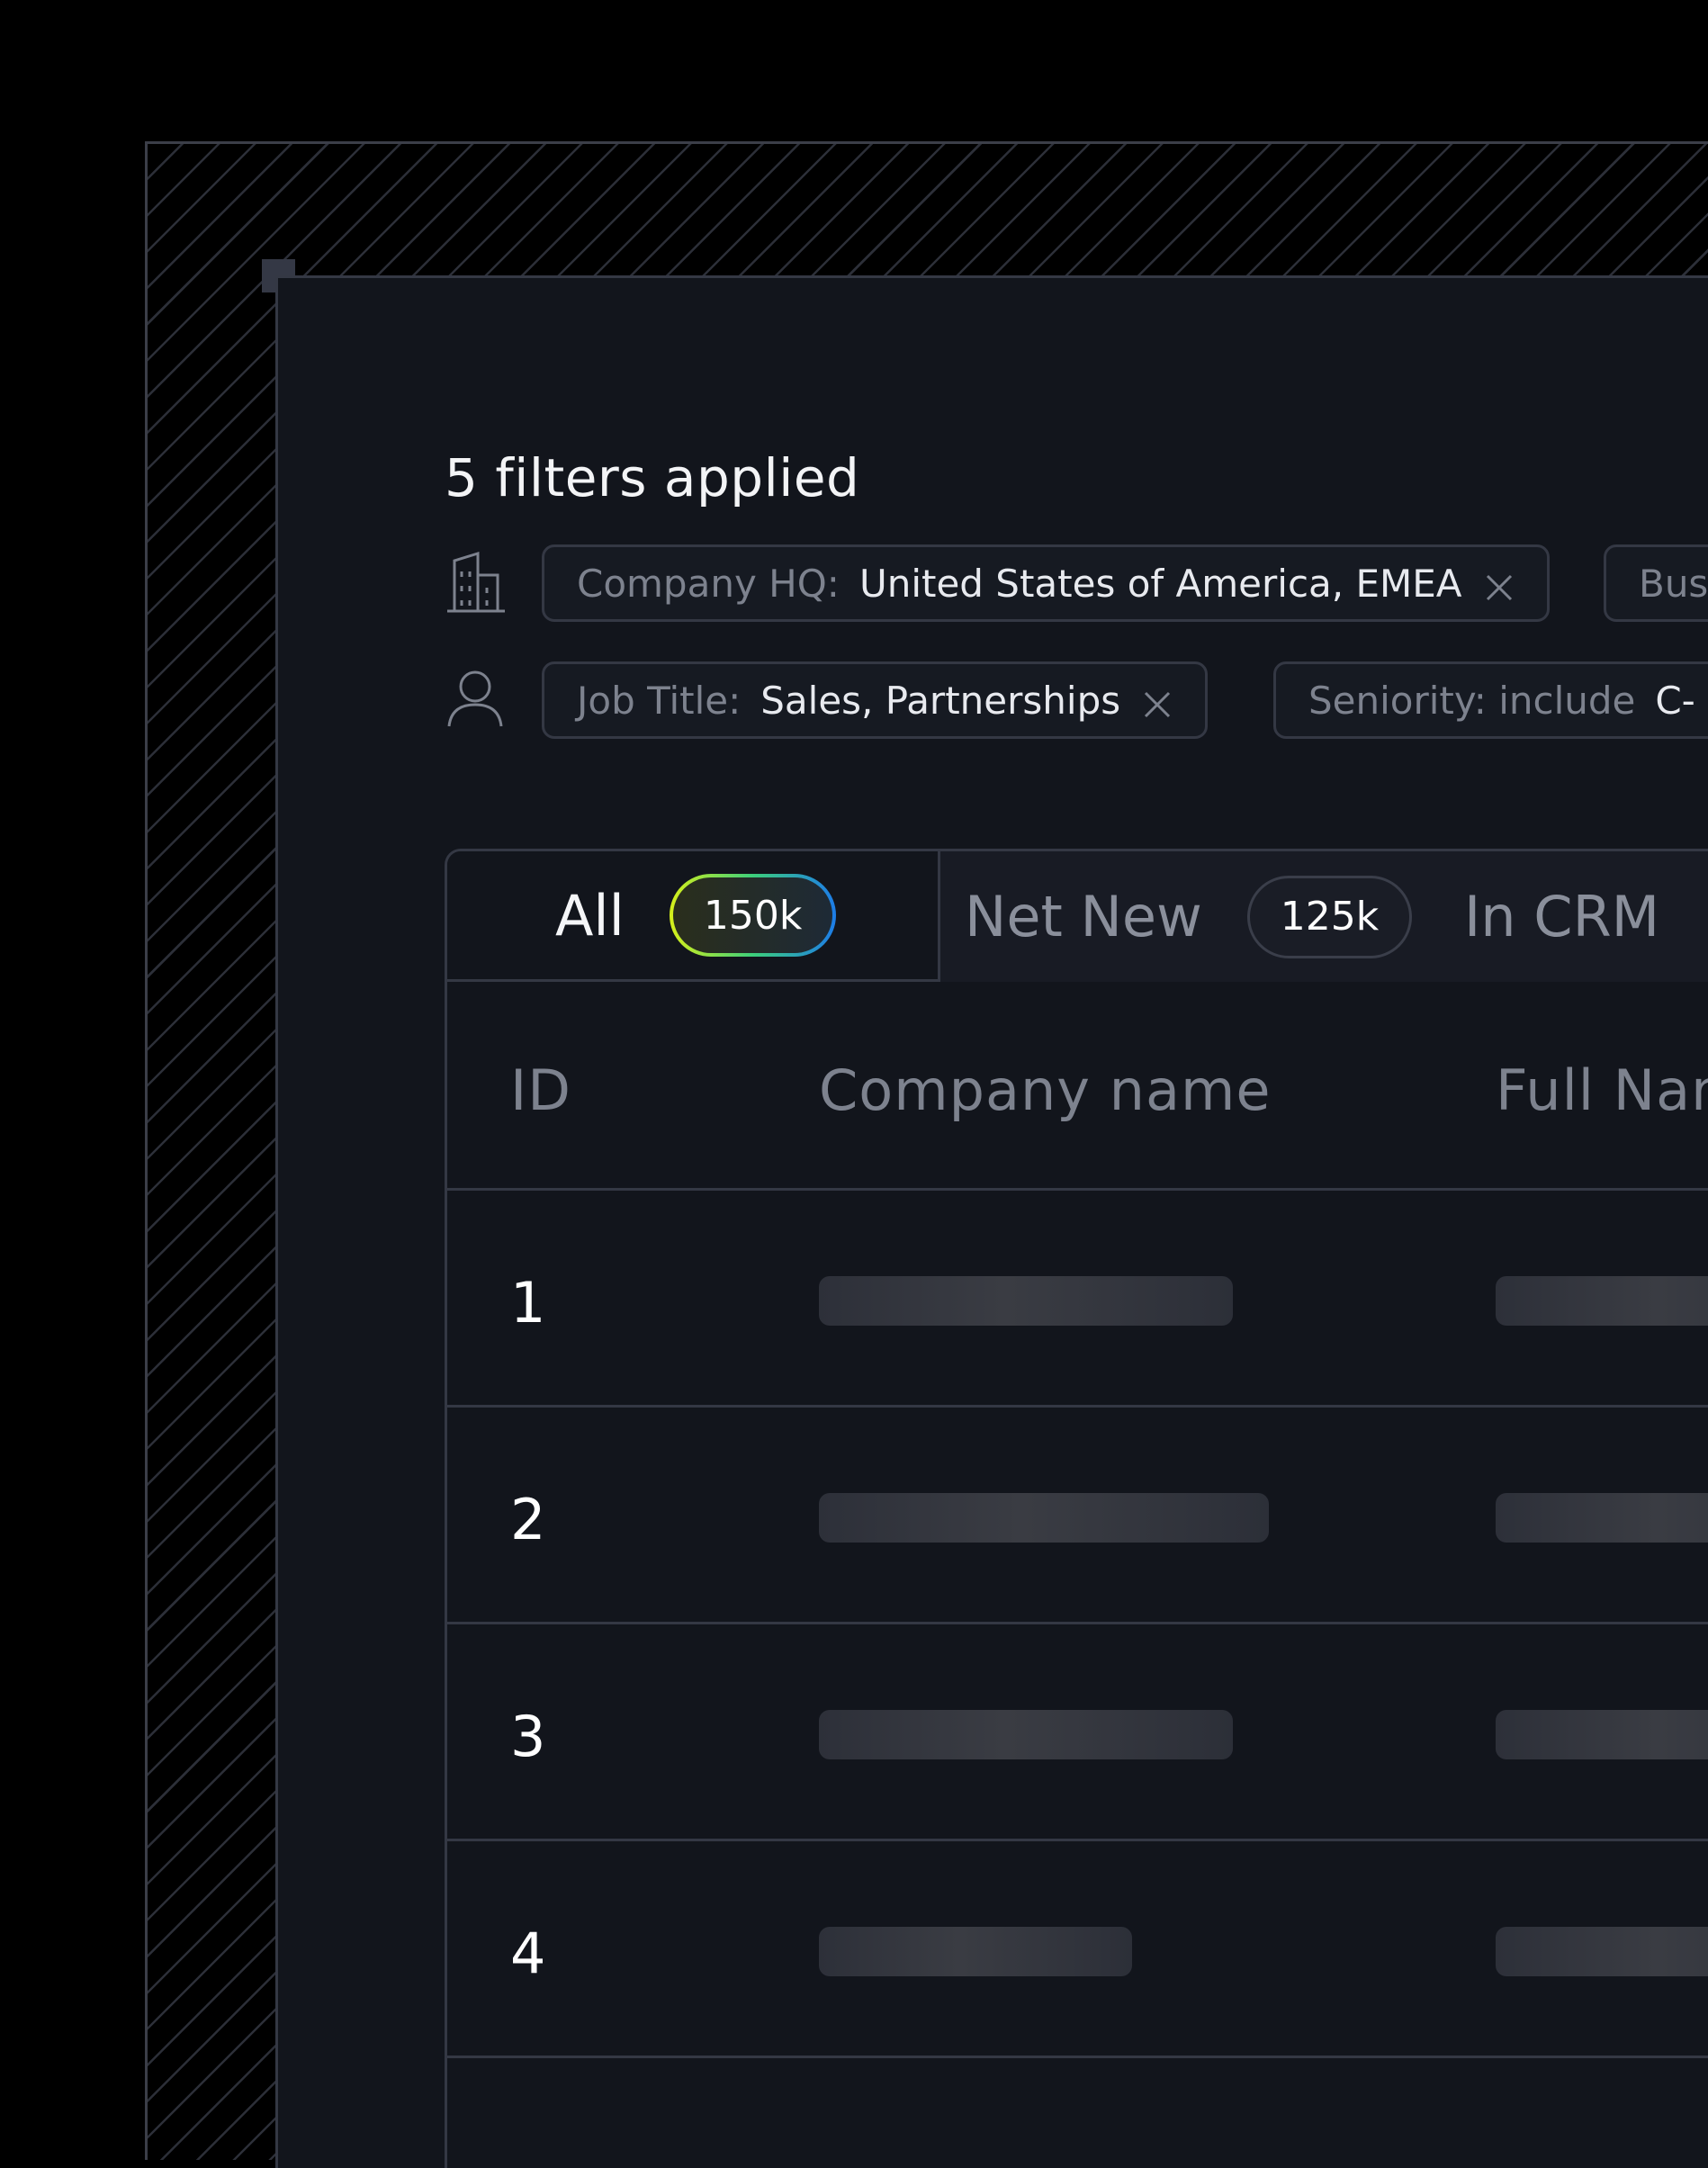 The width and height of the screenshot is (1708, 2168). Describe the element at coordinates (659, 700) in the screenshot. I see `filter-chip-key: Job Title:` at that location.